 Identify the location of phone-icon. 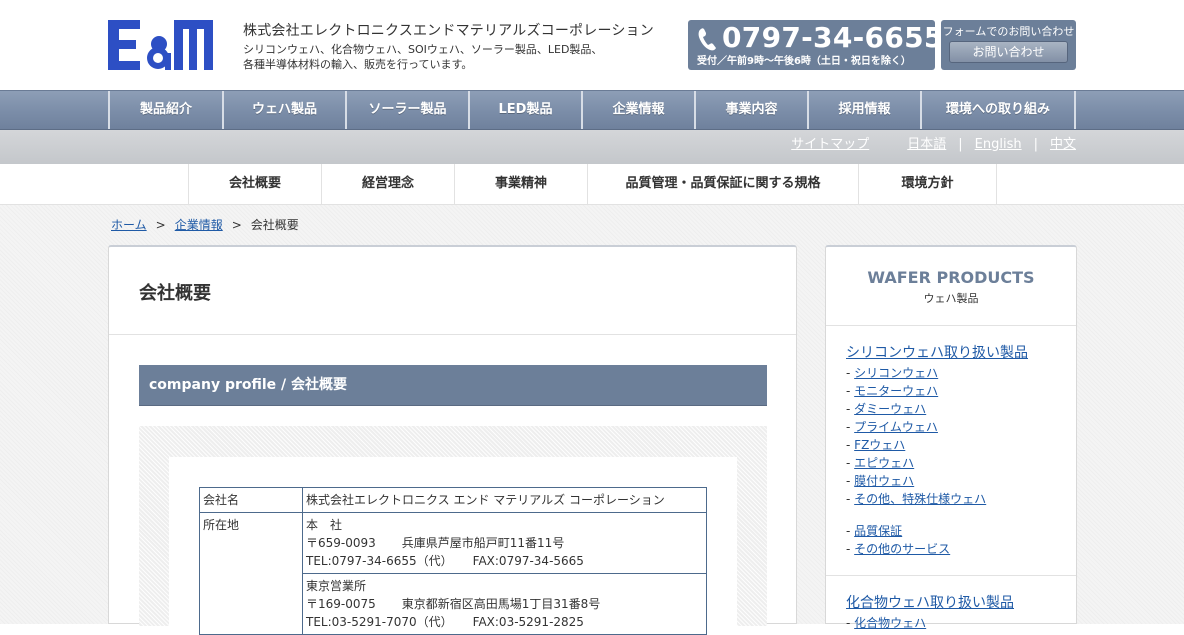
(707, 39).